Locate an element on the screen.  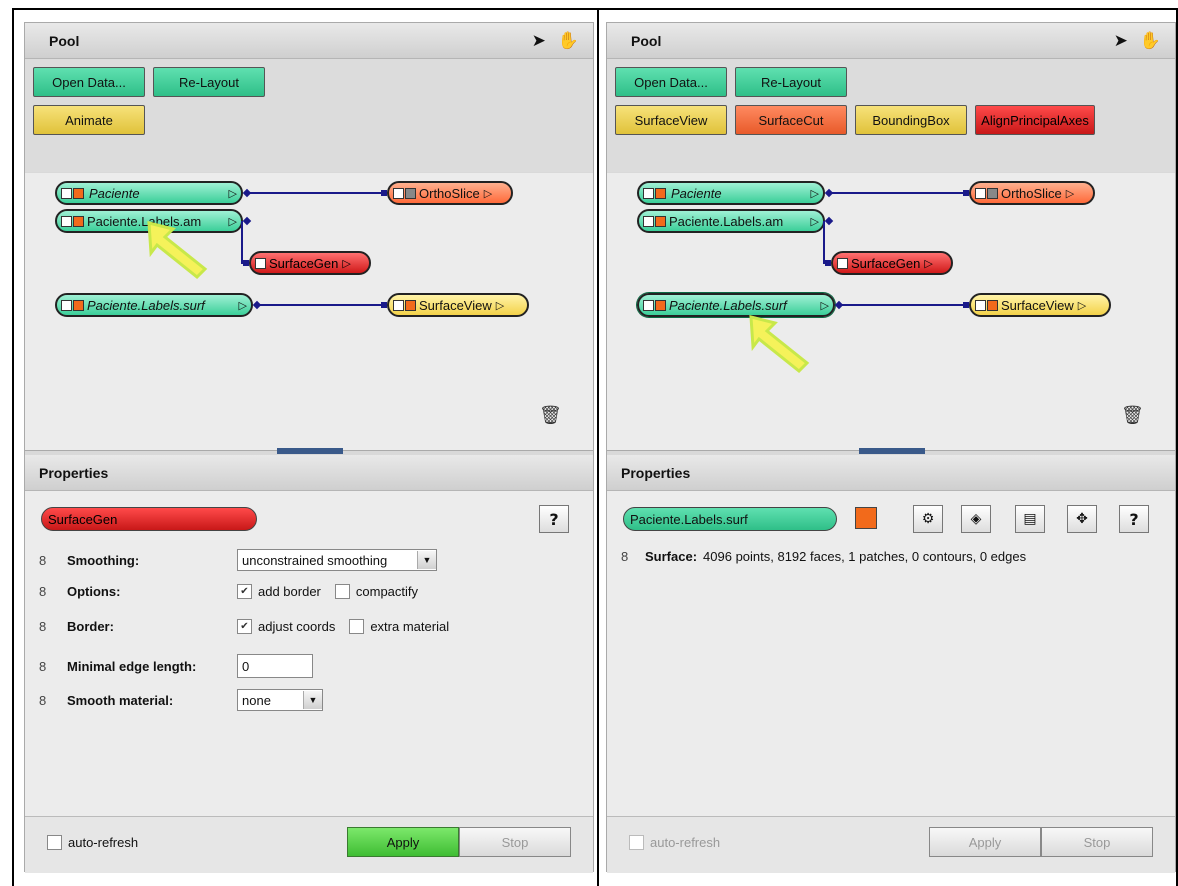
node-labels-am: Paciente.Labels.am ▷ is located at coordinates (731, 221).